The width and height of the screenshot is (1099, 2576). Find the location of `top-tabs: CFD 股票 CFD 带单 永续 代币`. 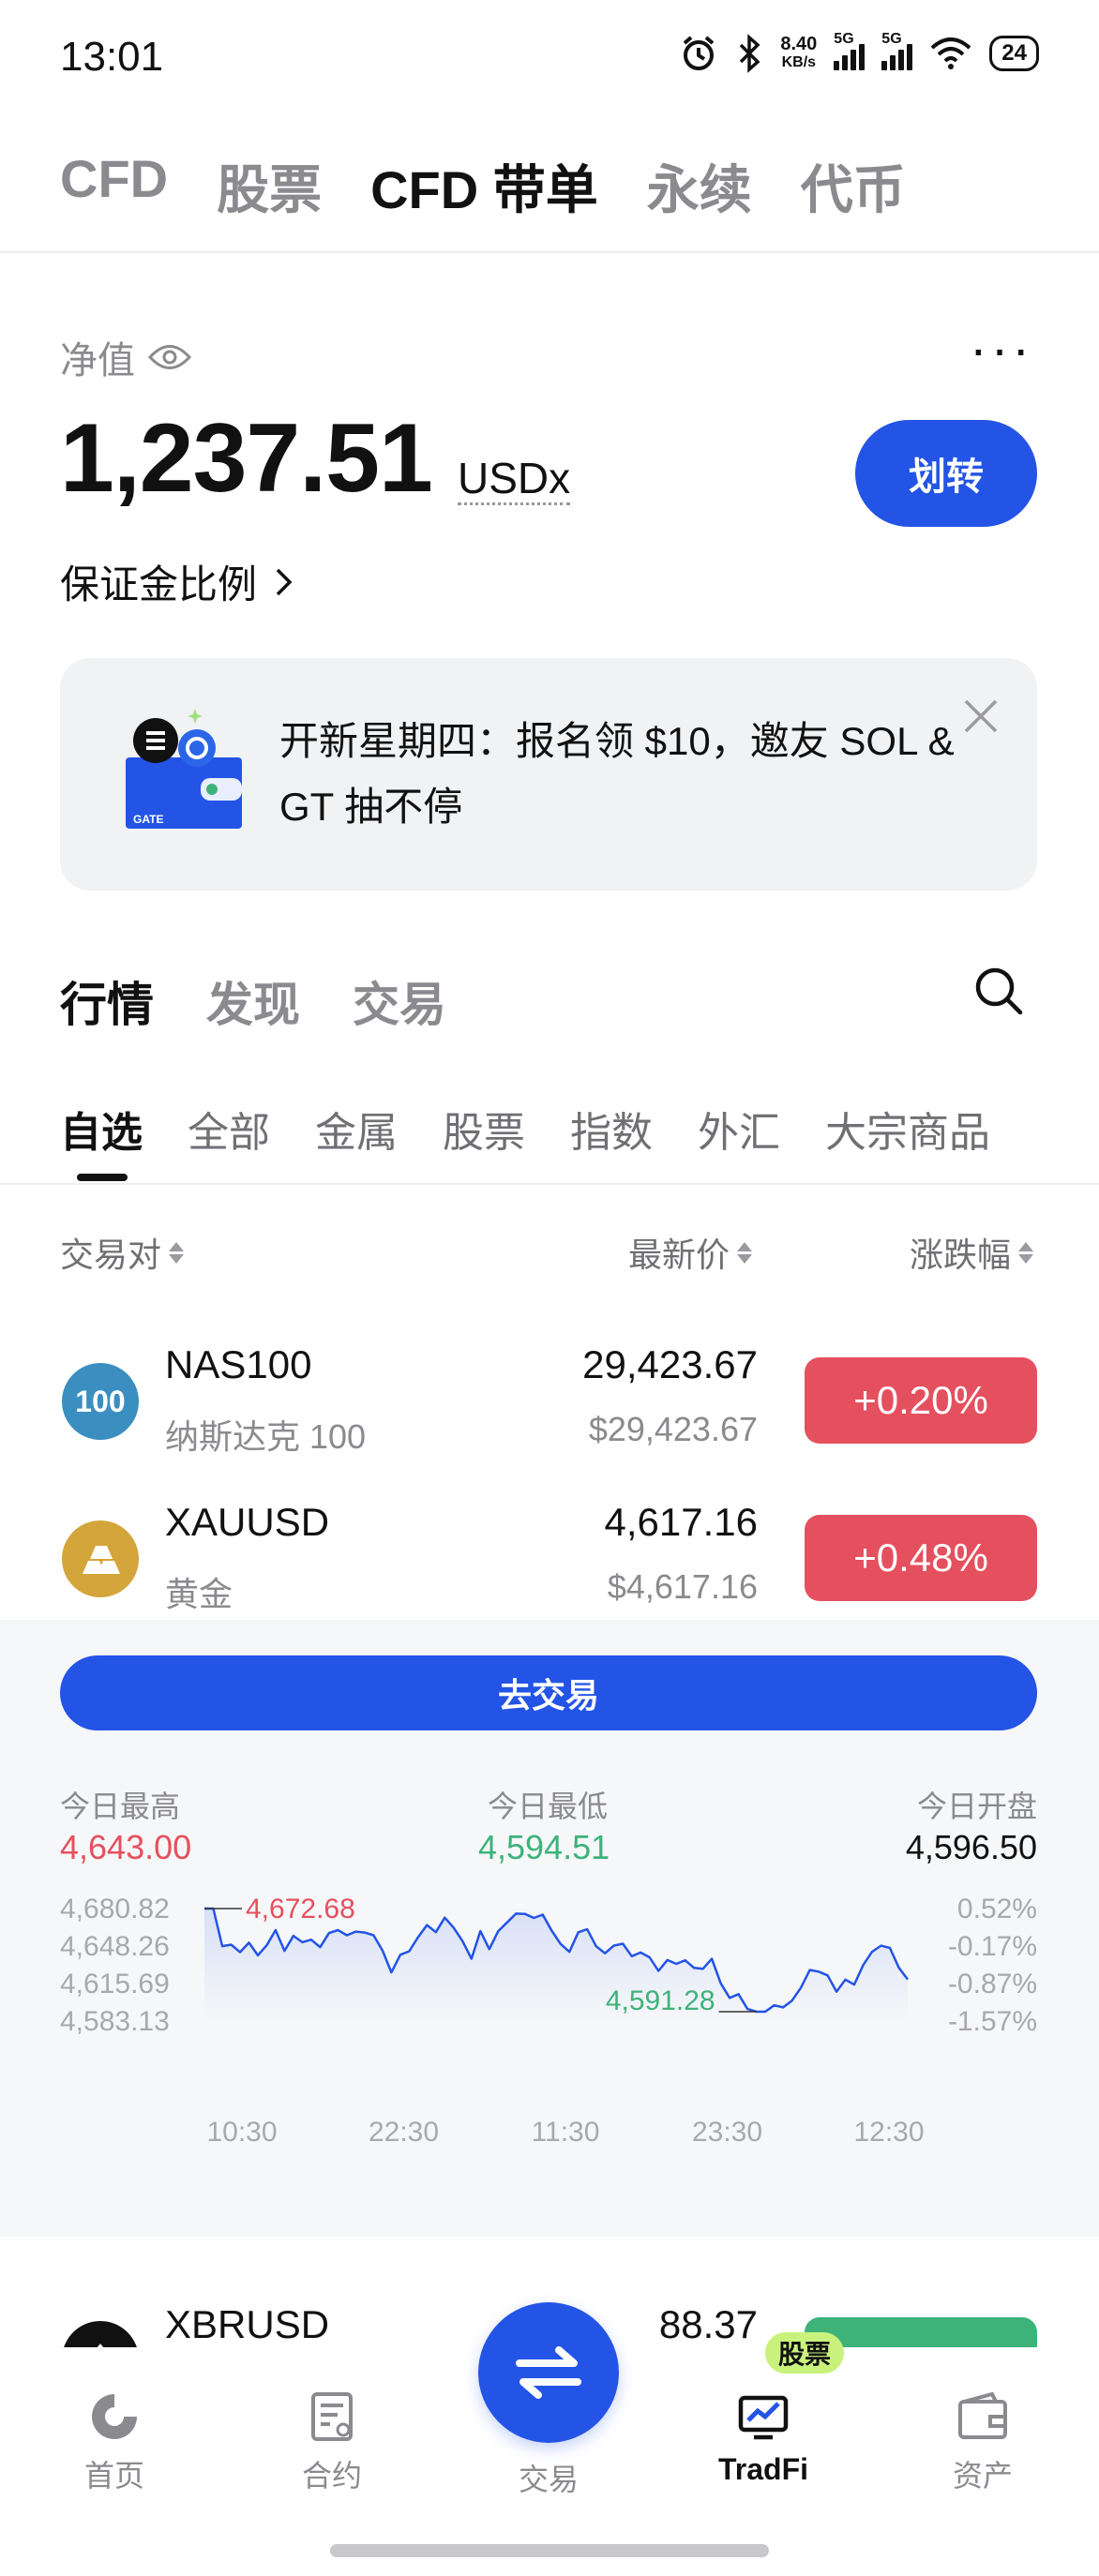

top-tabs: CFD 股票 CFD 带单 永续 代币 is located at coordinates (483, 186).